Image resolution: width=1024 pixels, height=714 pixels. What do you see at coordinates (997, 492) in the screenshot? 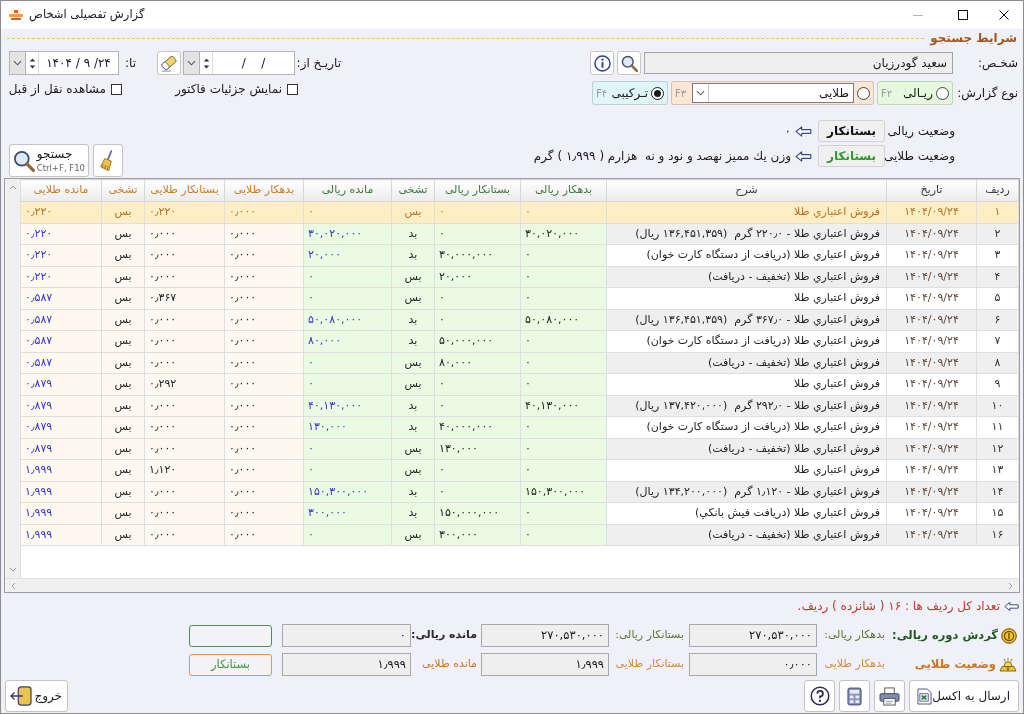
I see `table-cell: ۱۴` at bounding box center [997, 492].